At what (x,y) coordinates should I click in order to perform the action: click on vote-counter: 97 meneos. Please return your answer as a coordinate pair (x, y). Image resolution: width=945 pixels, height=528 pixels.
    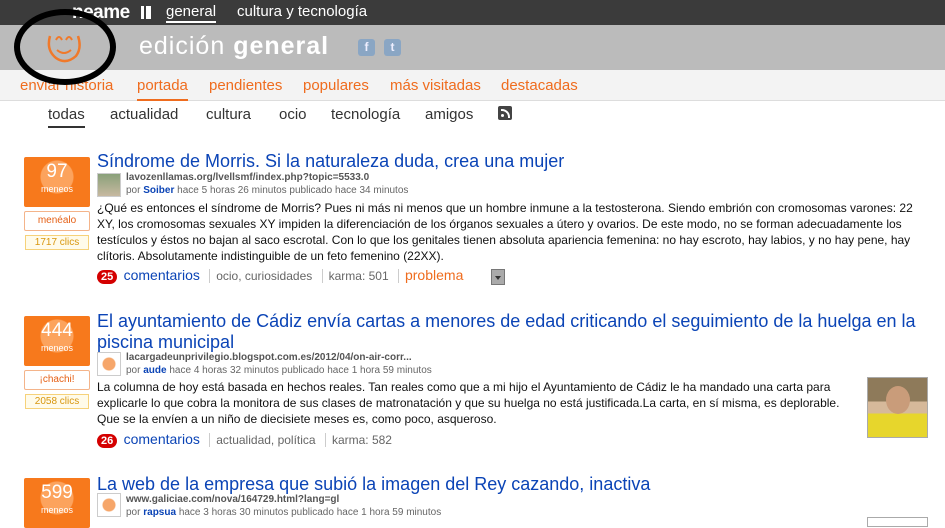
    Looking at the image, I should click on (57, 182).